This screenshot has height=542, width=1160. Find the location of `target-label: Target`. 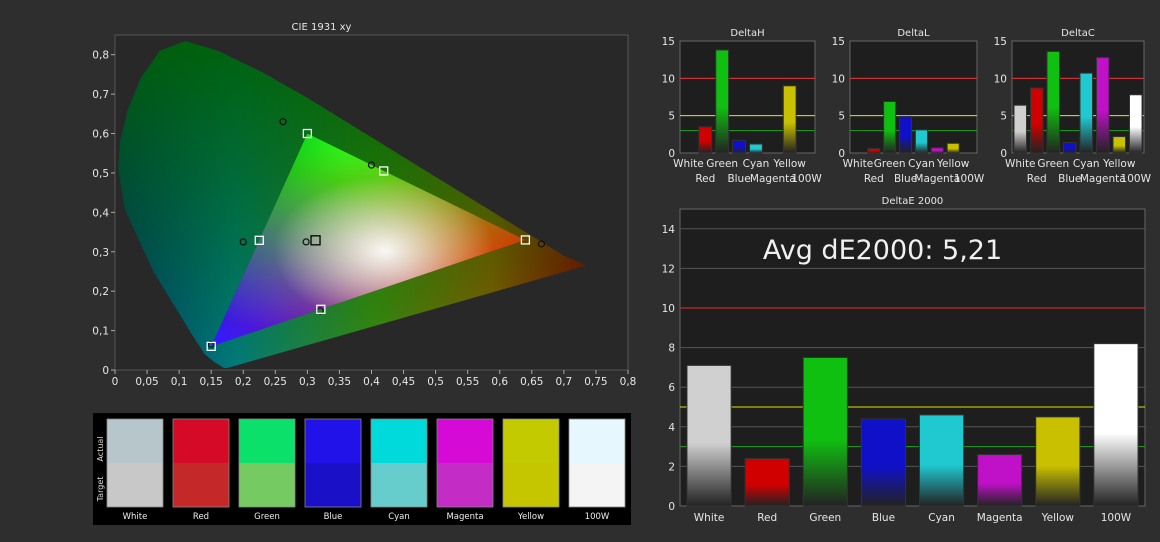

target-label: Target is located at coordinates (100, 490).